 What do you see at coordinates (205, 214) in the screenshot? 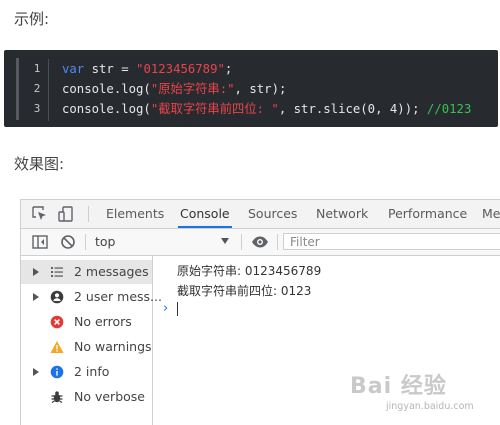
I see `tab-console: Console` at bounding box center [205, 214].